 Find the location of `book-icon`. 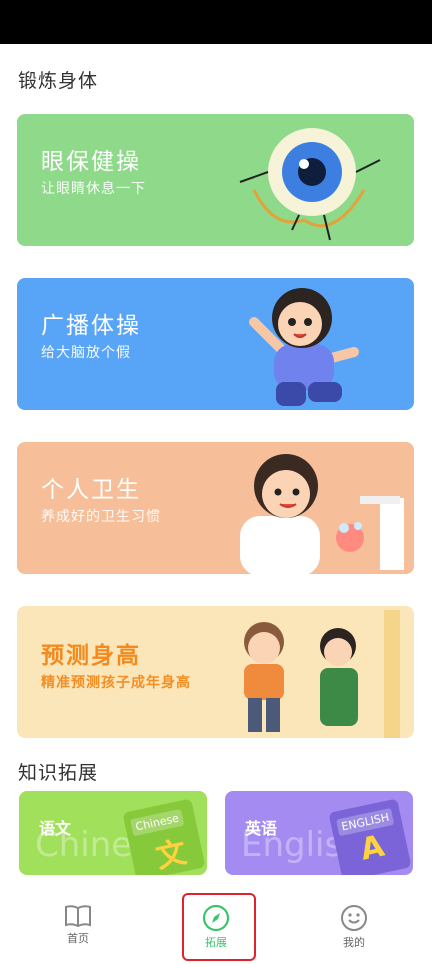

book-icon is located at coordinates (78, 916).